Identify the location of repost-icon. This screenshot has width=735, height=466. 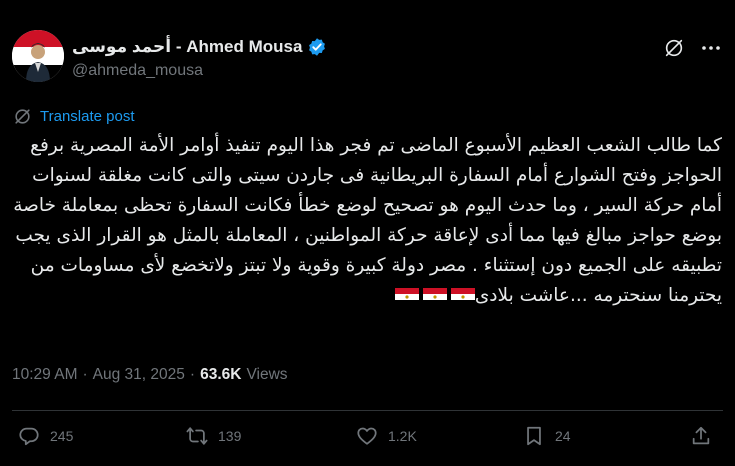
(197, 436).